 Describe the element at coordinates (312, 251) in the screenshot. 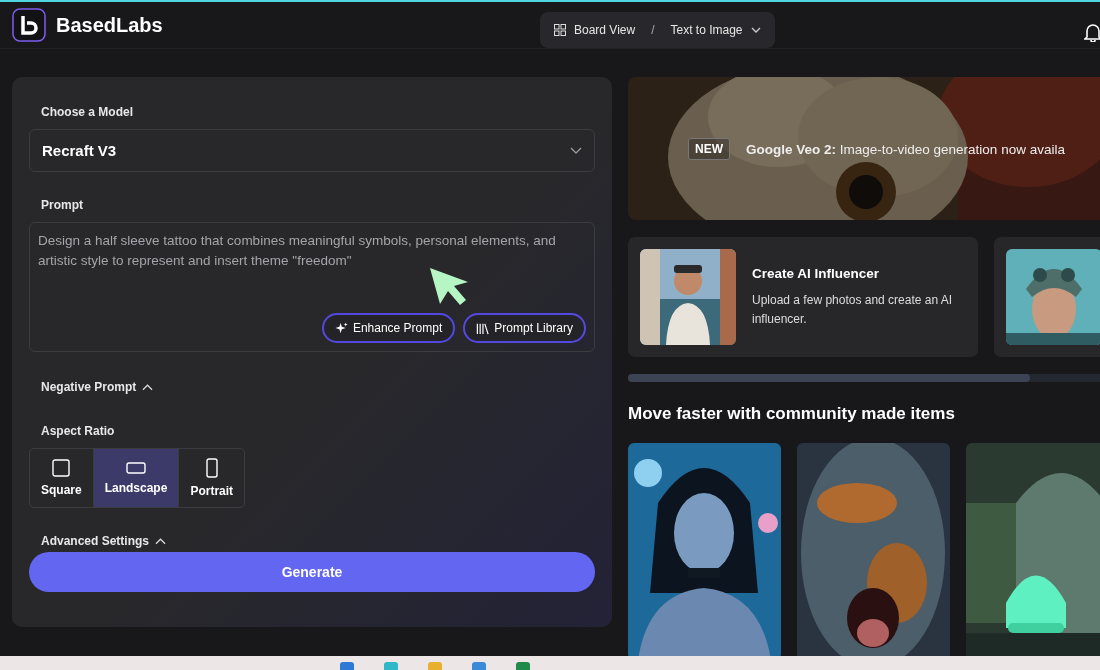

I see `prompt-field: Design a half sleeve tattoo that combines meaningful symbols, personal elements, and artistic style to represent and insert theme "freedom"` at that location.